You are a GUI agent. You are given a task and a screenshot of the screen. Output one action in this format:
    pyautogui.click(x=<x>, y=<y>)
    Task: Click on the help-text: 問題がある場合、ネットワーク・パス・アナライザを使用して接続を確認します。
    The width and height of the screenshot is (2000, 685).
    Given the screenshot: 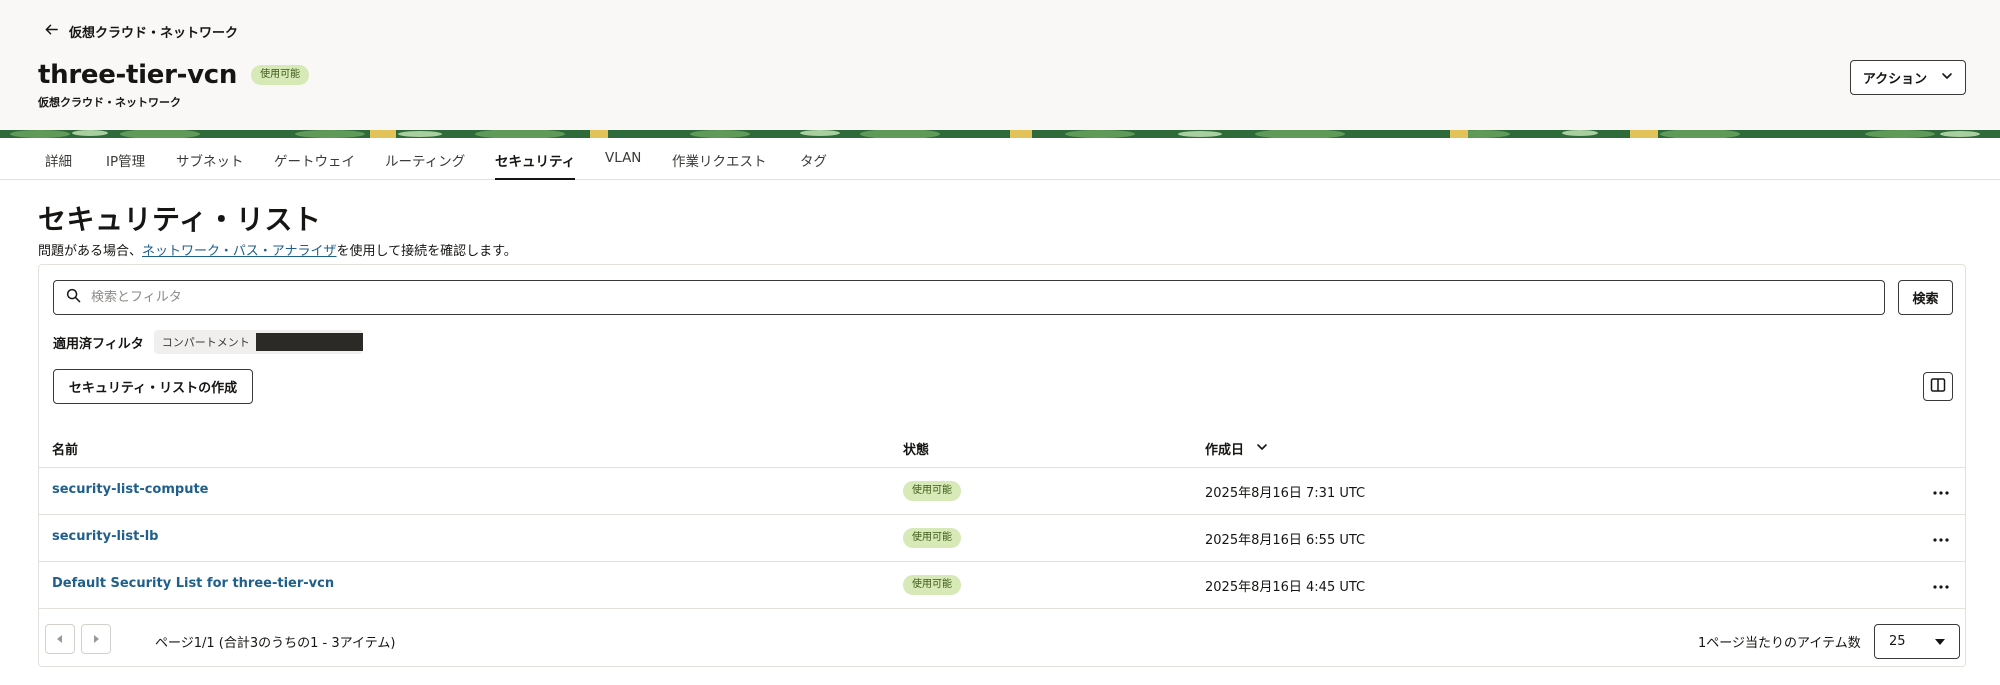 What is the action you would take?
    pyautogui.click(x=277, y=249)
    